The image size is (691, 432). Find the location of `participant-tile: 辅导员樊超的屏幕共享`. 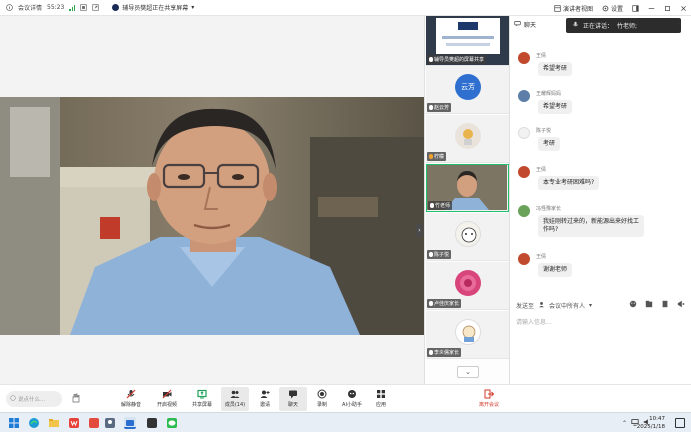

participant-tile: 辅导员樊超的屏幕共享 is located at coordinates (467, 41).